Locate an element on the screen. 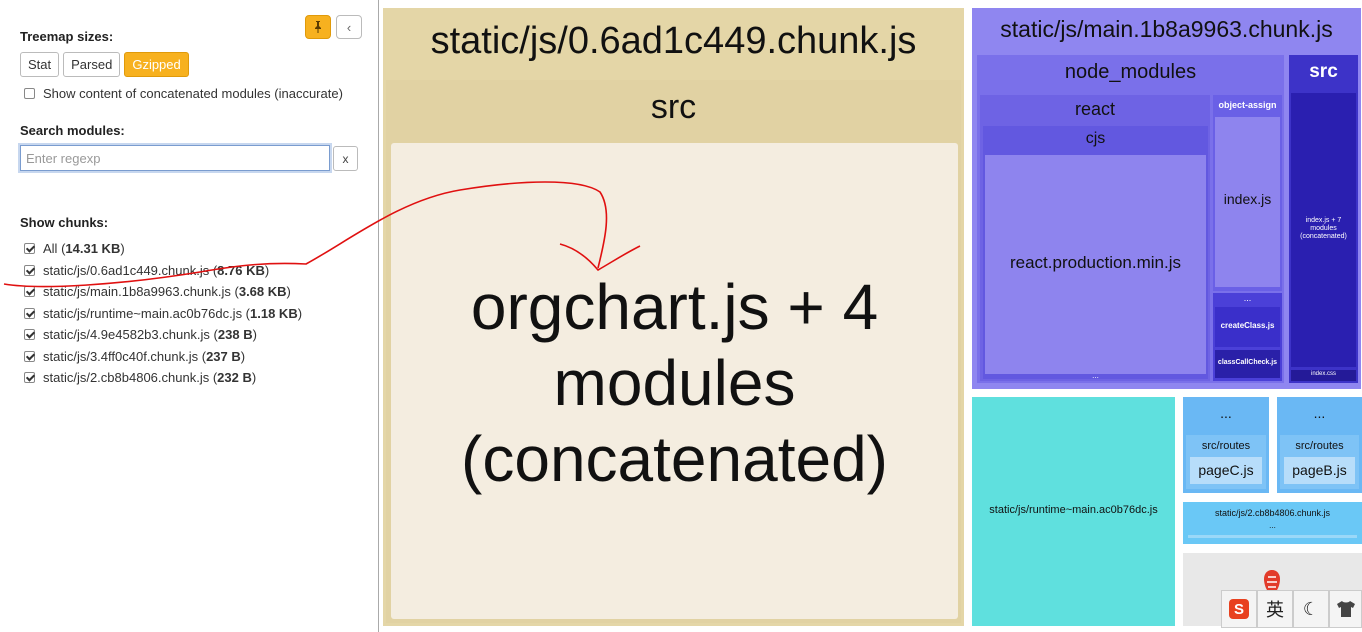 The height and width of the screenshot is (632, 1362). annotation-arrow is located at coordinates (322, 234).